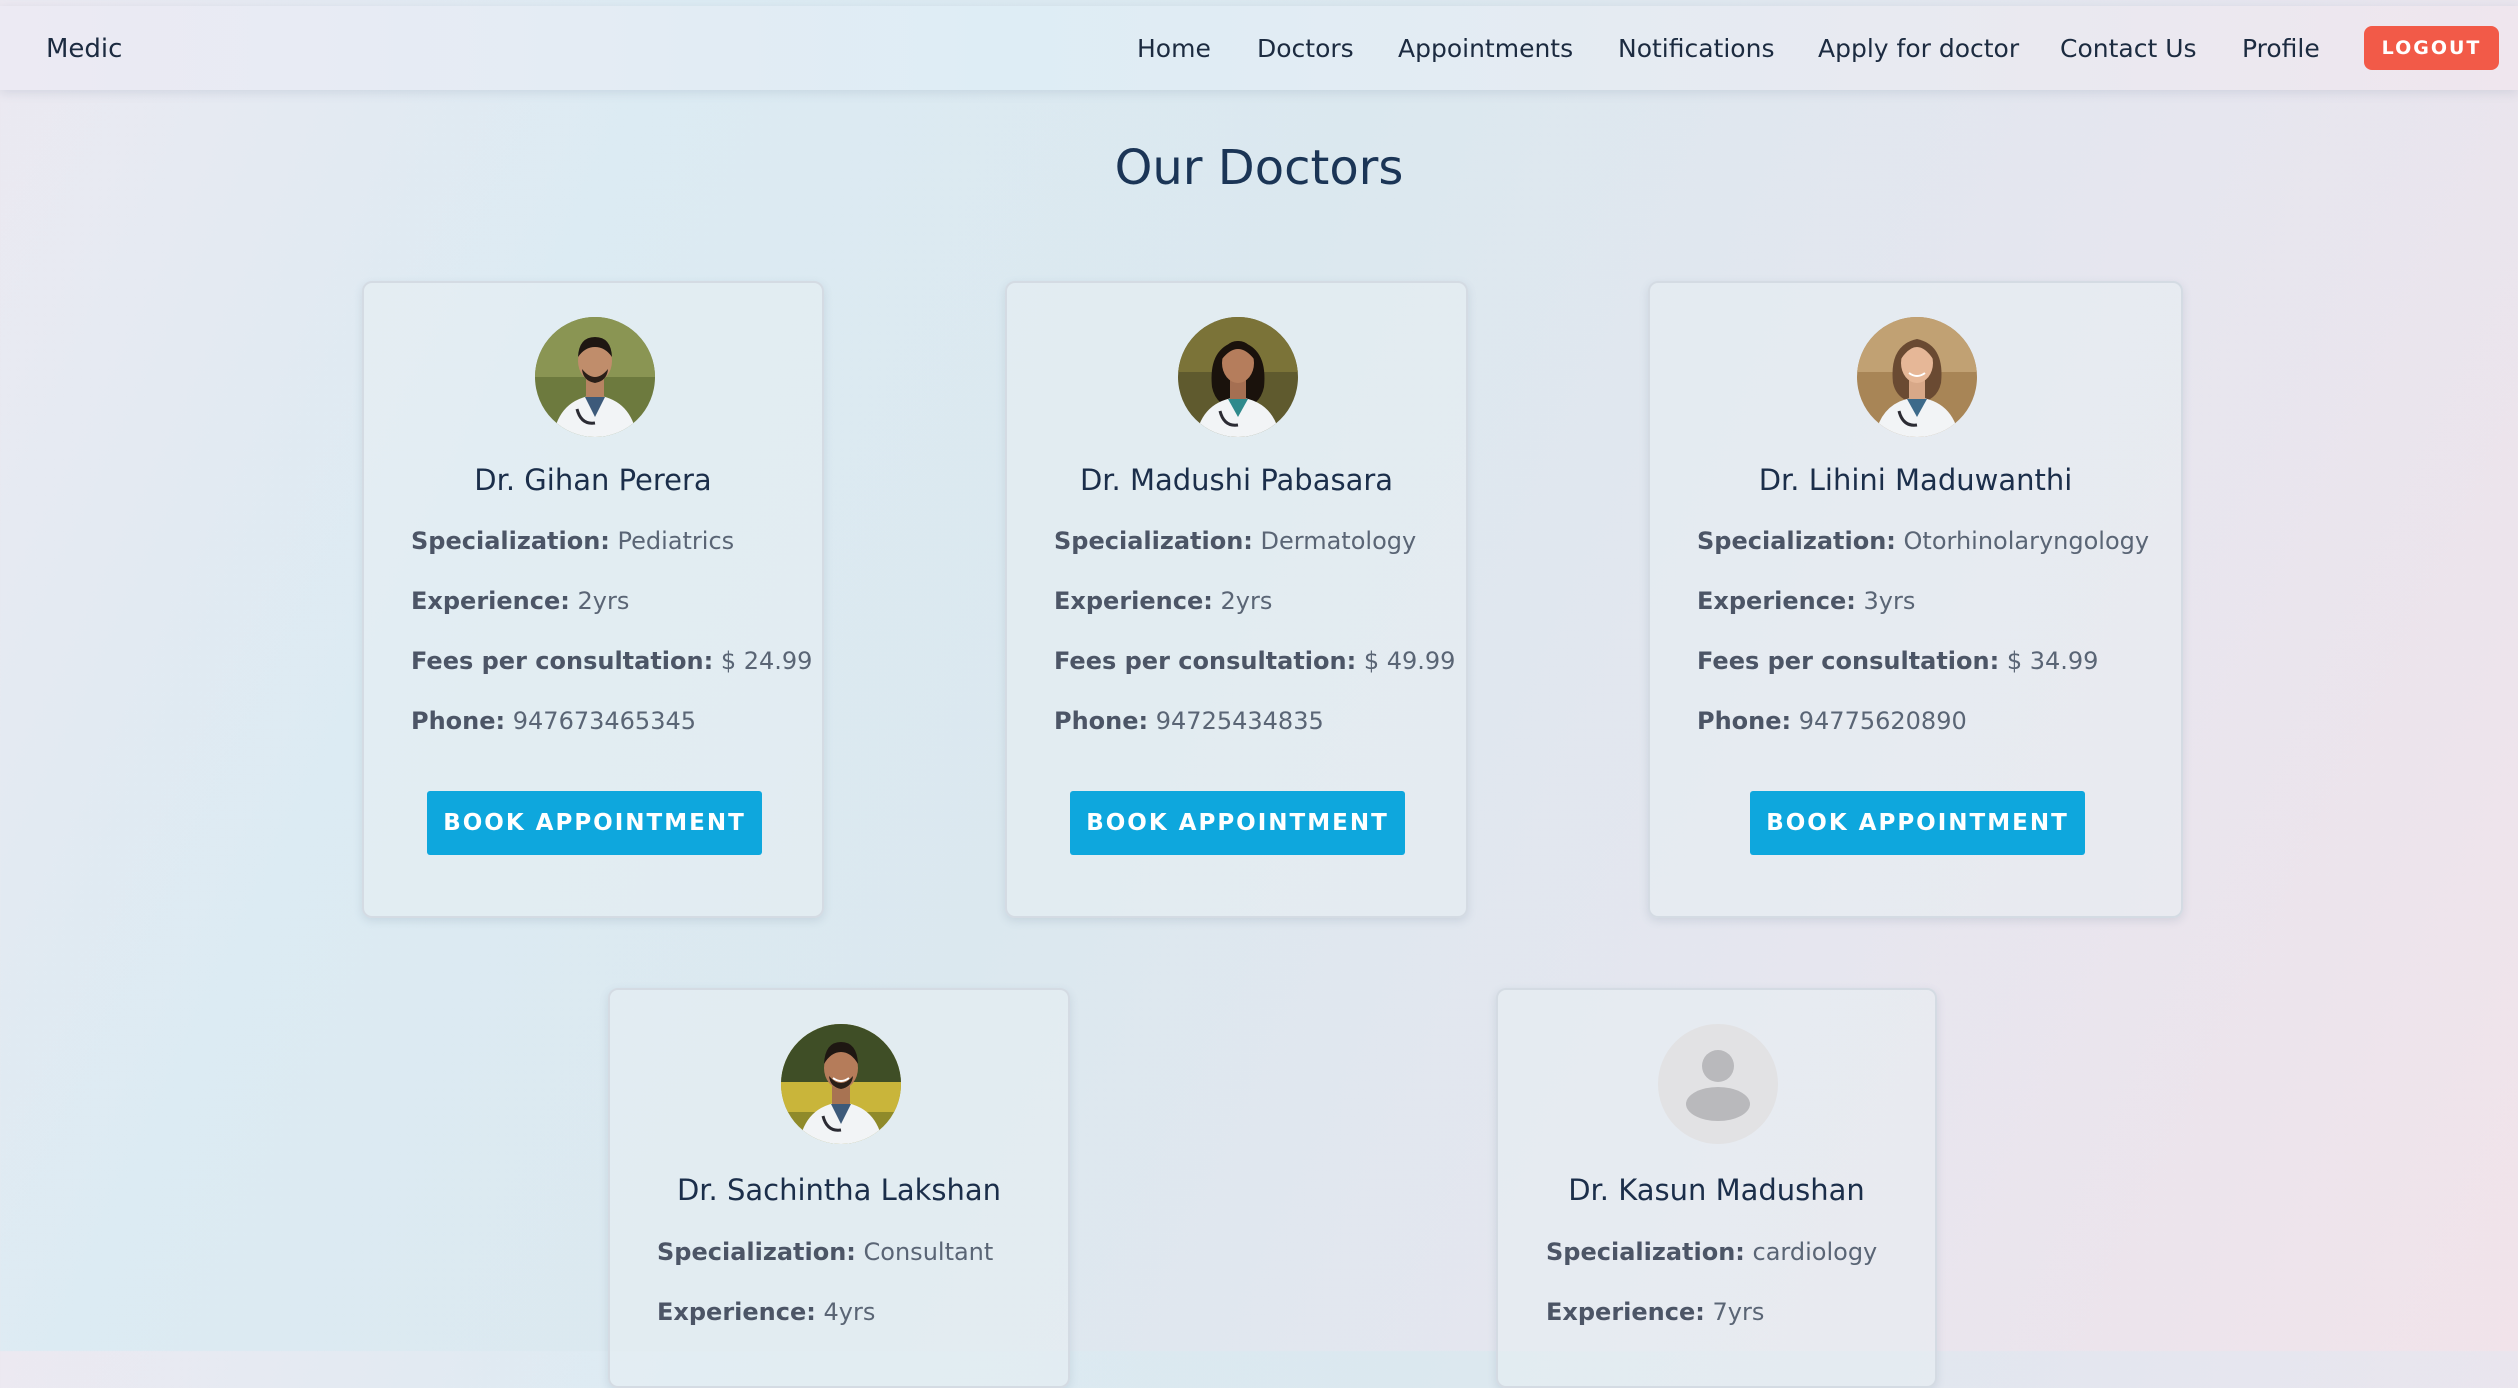  What do you see at coordinates (2026, 541) in the screenshot?
I see `specialization-value: Otorhinolaryngology` at bounding box center [2026, 541].